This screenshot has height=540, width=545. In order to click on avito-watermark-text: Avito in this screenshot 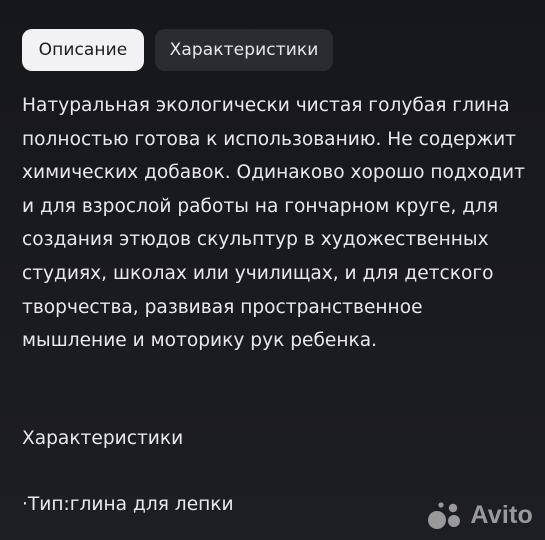, I will do `click(501, 514)`.